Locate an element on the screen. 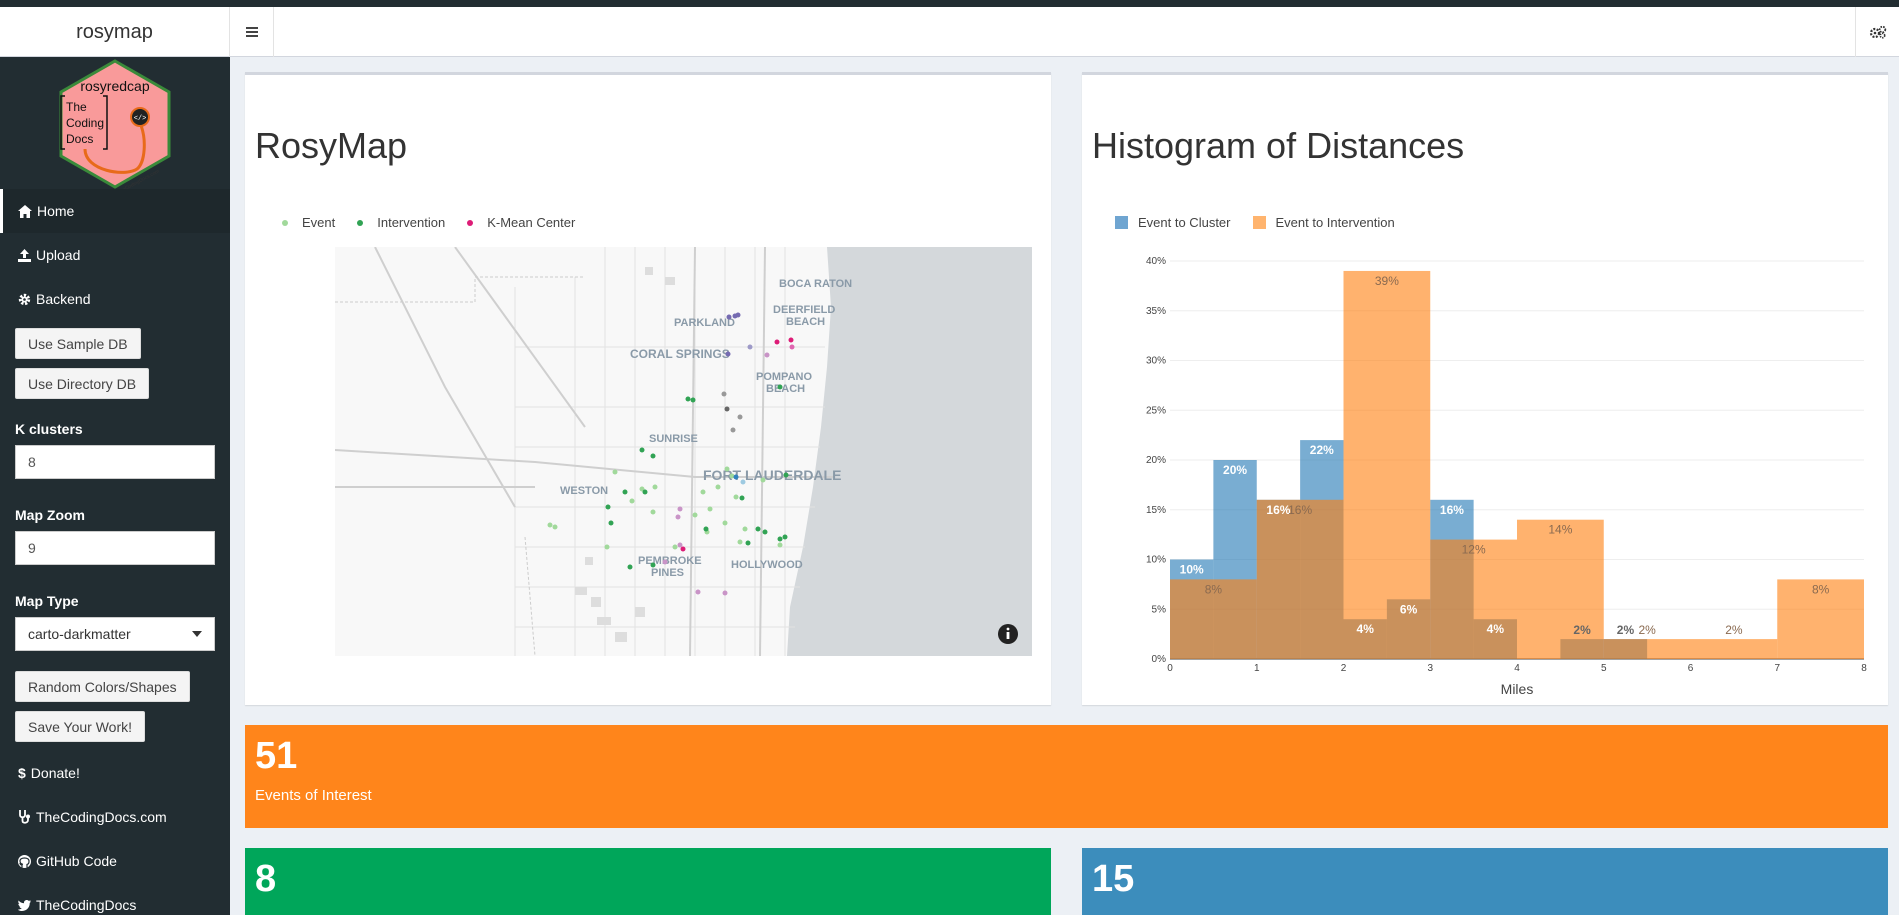  y-tick-label: 10% is located at coordinates (1156, 560).